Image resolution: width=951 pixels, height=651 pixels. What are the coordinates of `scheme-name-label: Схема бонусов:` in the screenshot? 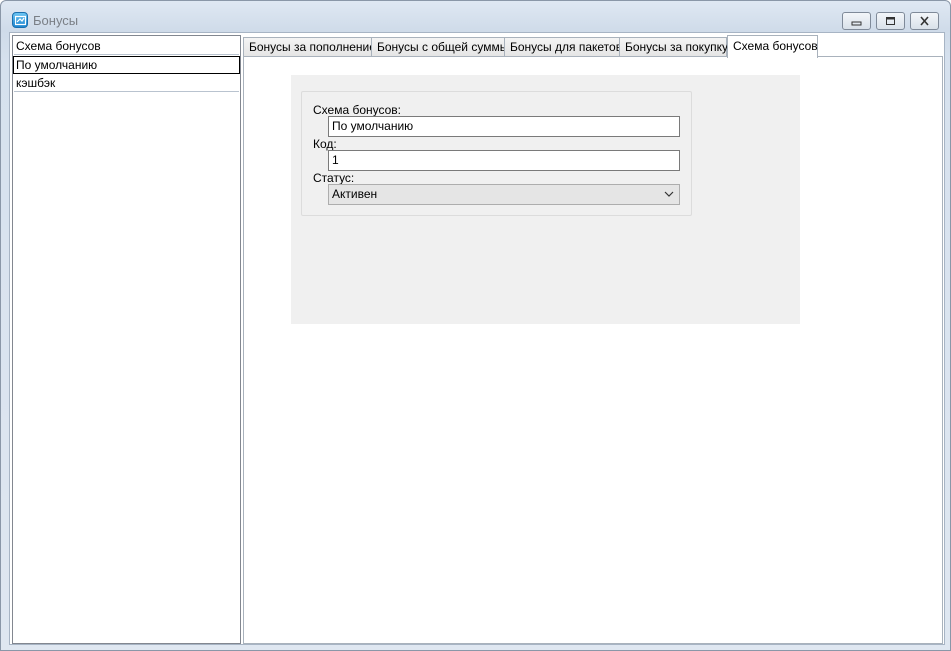 It's located at (357, 110).